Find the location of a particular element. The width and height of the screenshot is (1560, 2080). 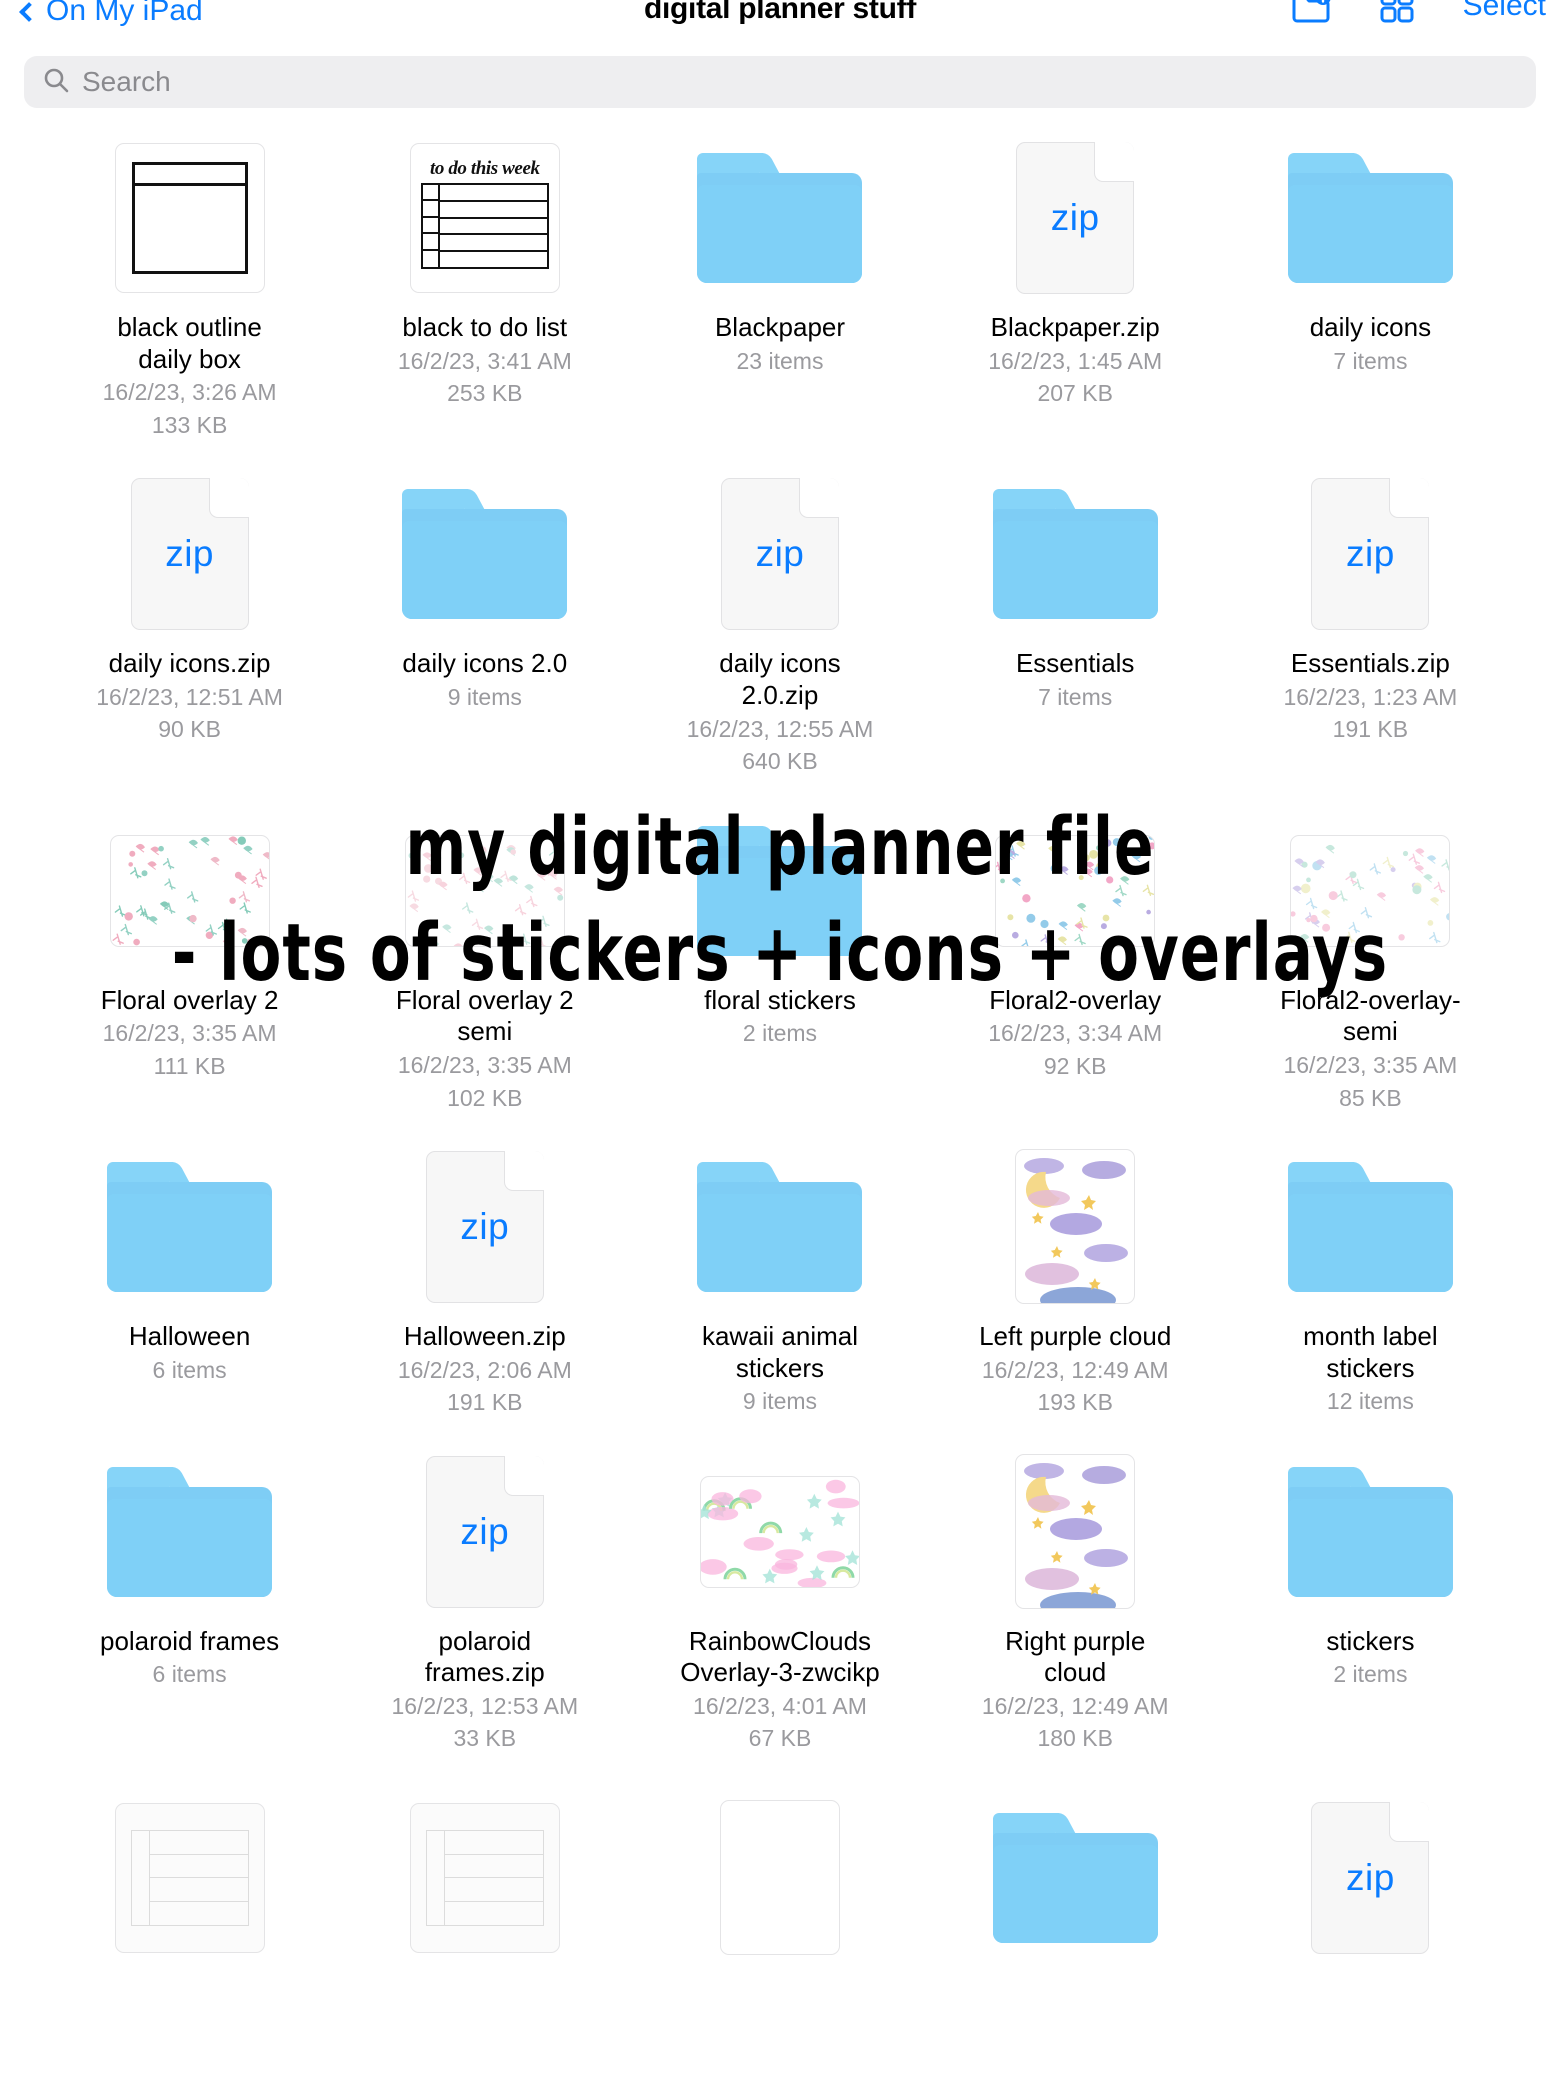

file-item: daily icons 2.0 9 items is located at coordinates (484, 623).